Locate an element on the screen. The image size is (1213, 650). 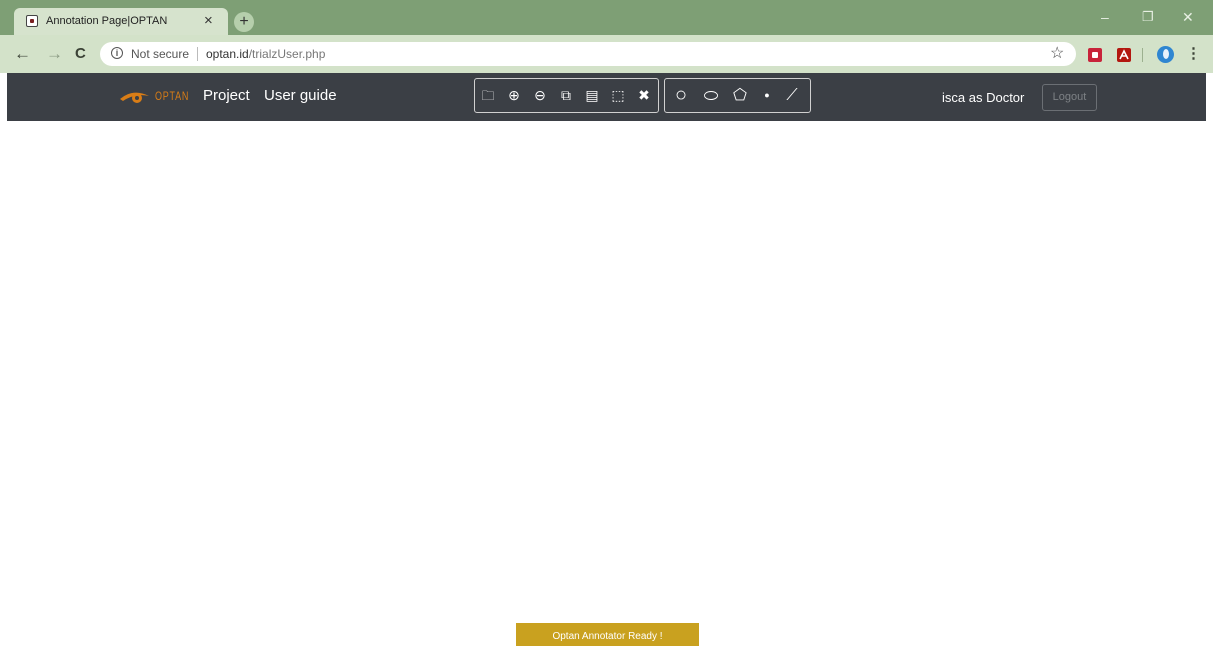
back-icon: ← is located at coordinates (22, 54).